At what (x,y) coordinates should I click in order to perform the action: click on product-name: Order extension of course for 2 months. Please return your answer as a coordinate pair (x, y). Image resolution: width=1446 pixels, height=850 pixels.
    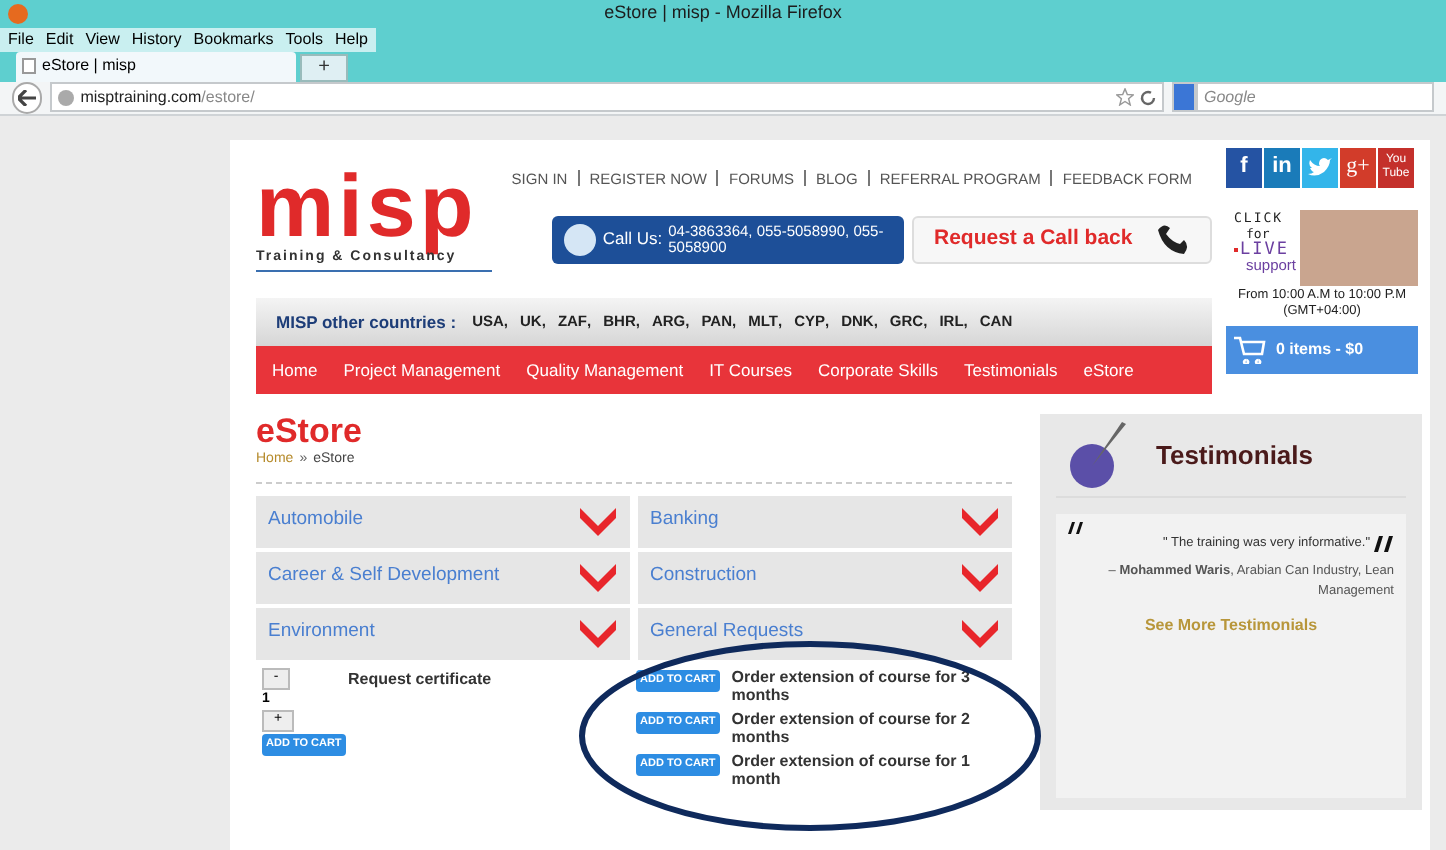
    Looking at the image, I should click on (851, 727).